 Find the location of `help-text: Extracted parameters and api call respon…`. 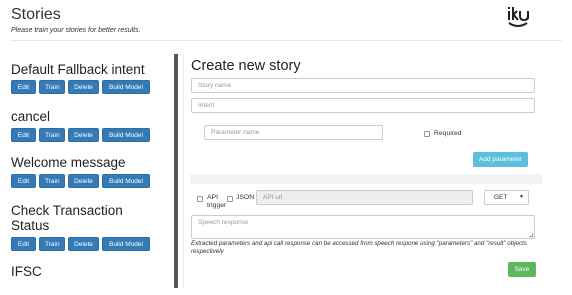

help-text: Extracted parameters and api call respon… is located at coordinates (359, 247).